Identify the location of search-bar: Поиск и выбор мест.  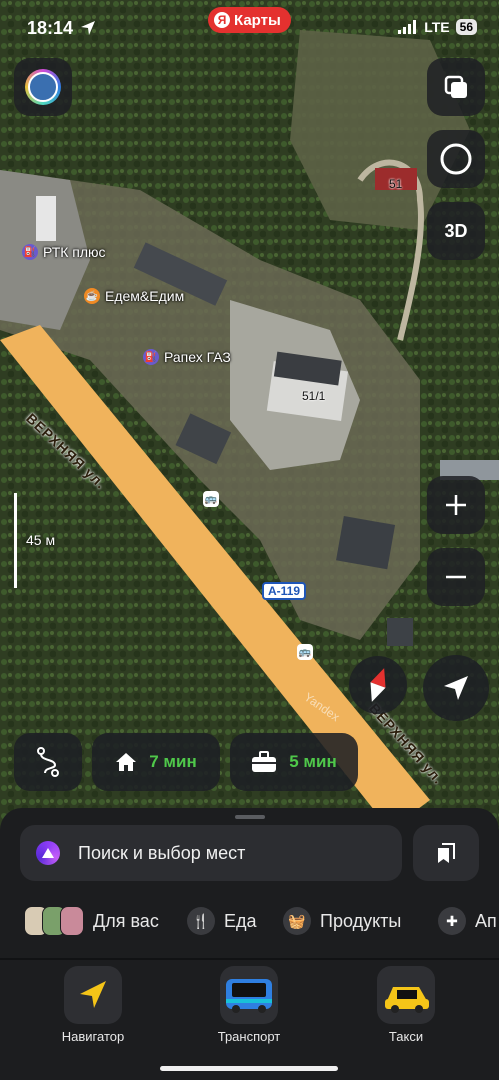
(211, 853).